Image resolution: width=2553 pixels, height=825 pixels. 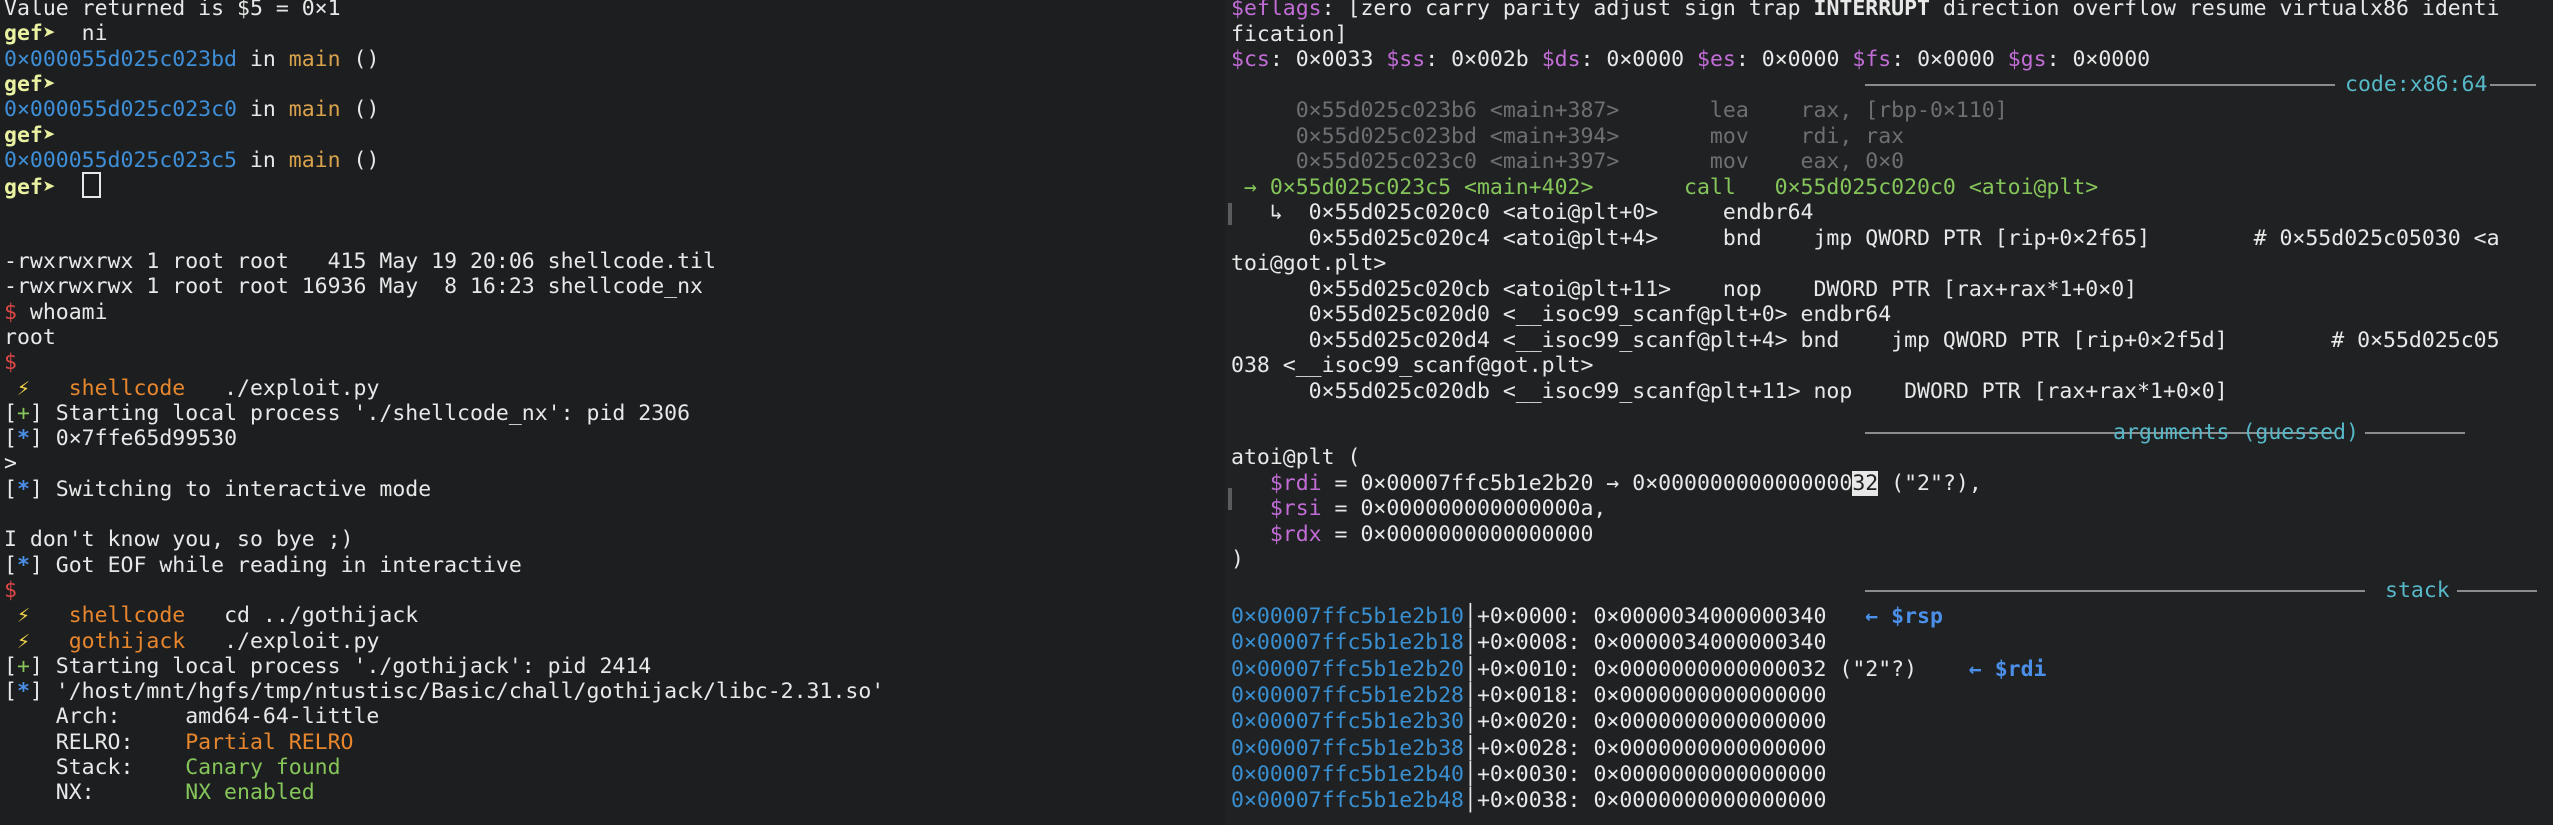 What do you see at coordinates (2417, 590) in the screenshot?
I see `stack-section-title: stack` at bounding box center [2417, 590].